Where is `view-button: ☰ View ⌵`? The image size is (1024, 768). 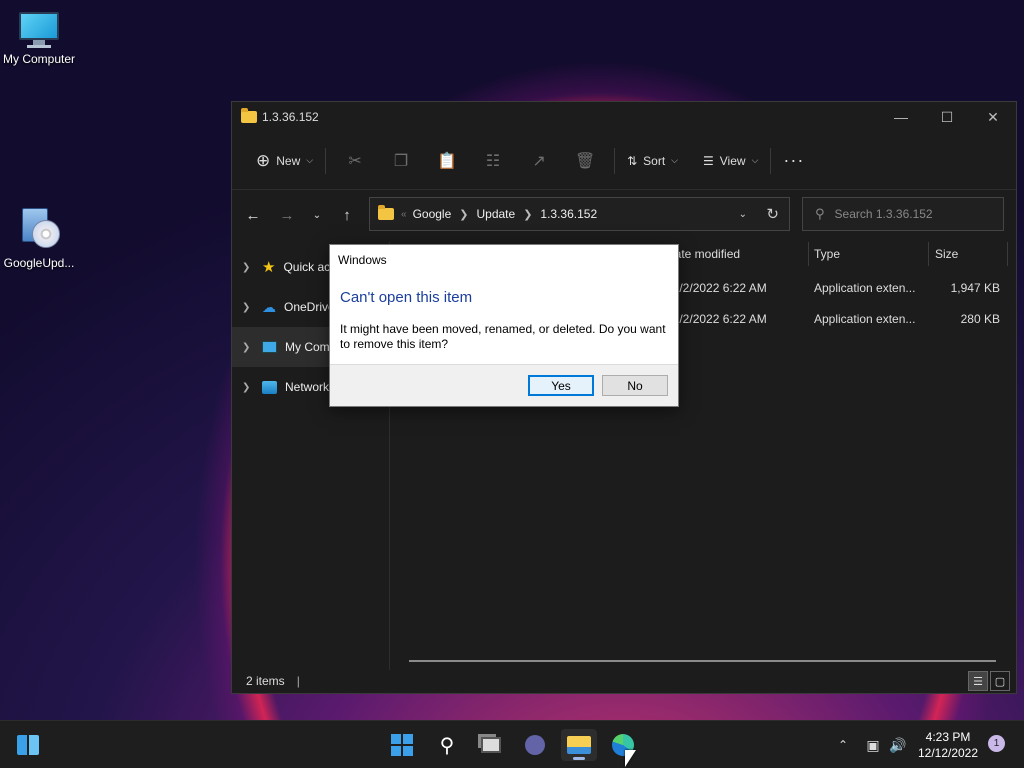 view-button: ☰ View ⌵ is located at coordinates (730, 161).